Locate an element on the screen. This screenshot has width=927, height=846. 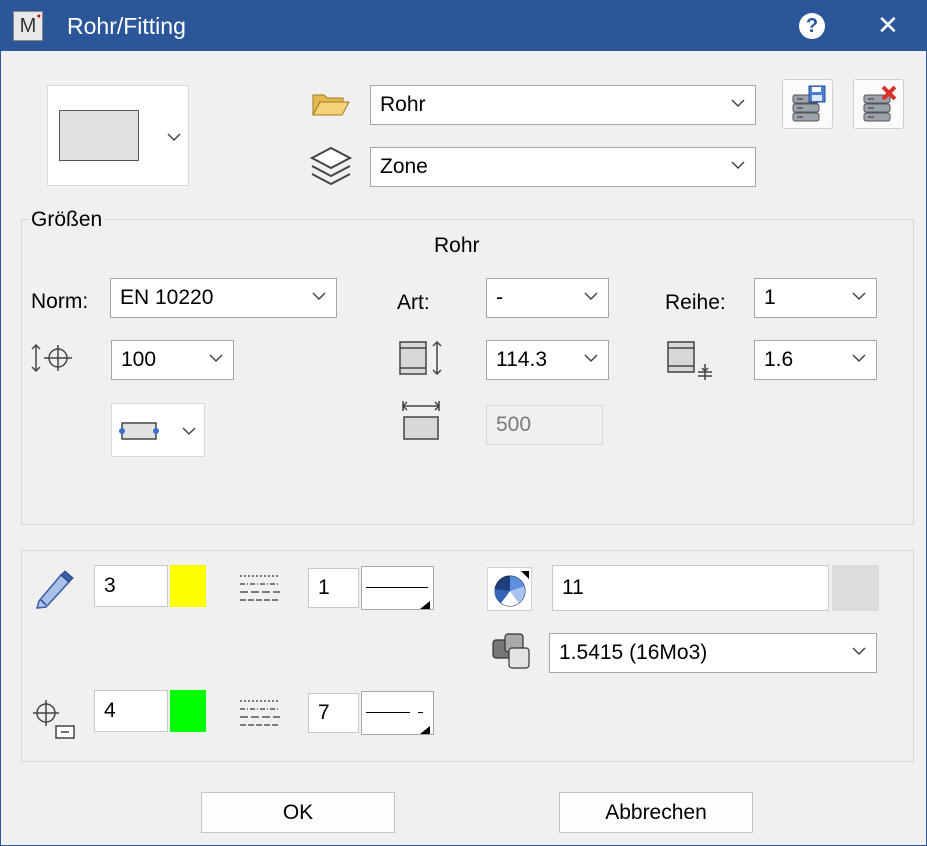
length-field: 500 is located at coordinates (544, 425).